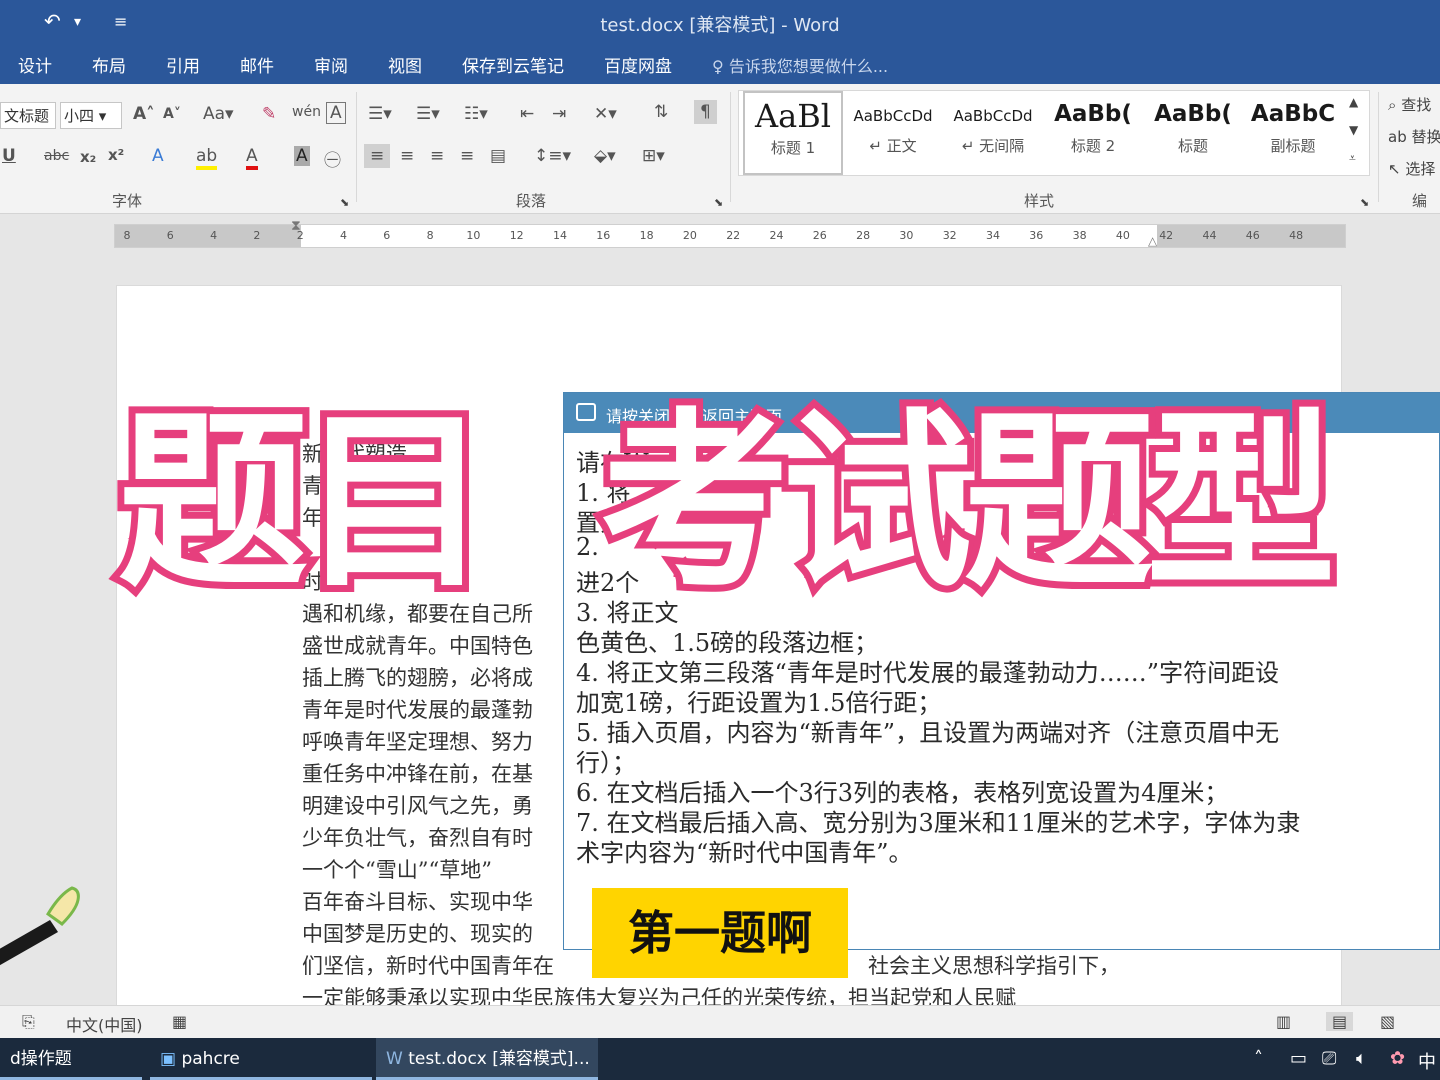 The image size is (1440, 1080). I want to click on doc-line: 们坚信，新时代中国青年在, so click(428, 966).